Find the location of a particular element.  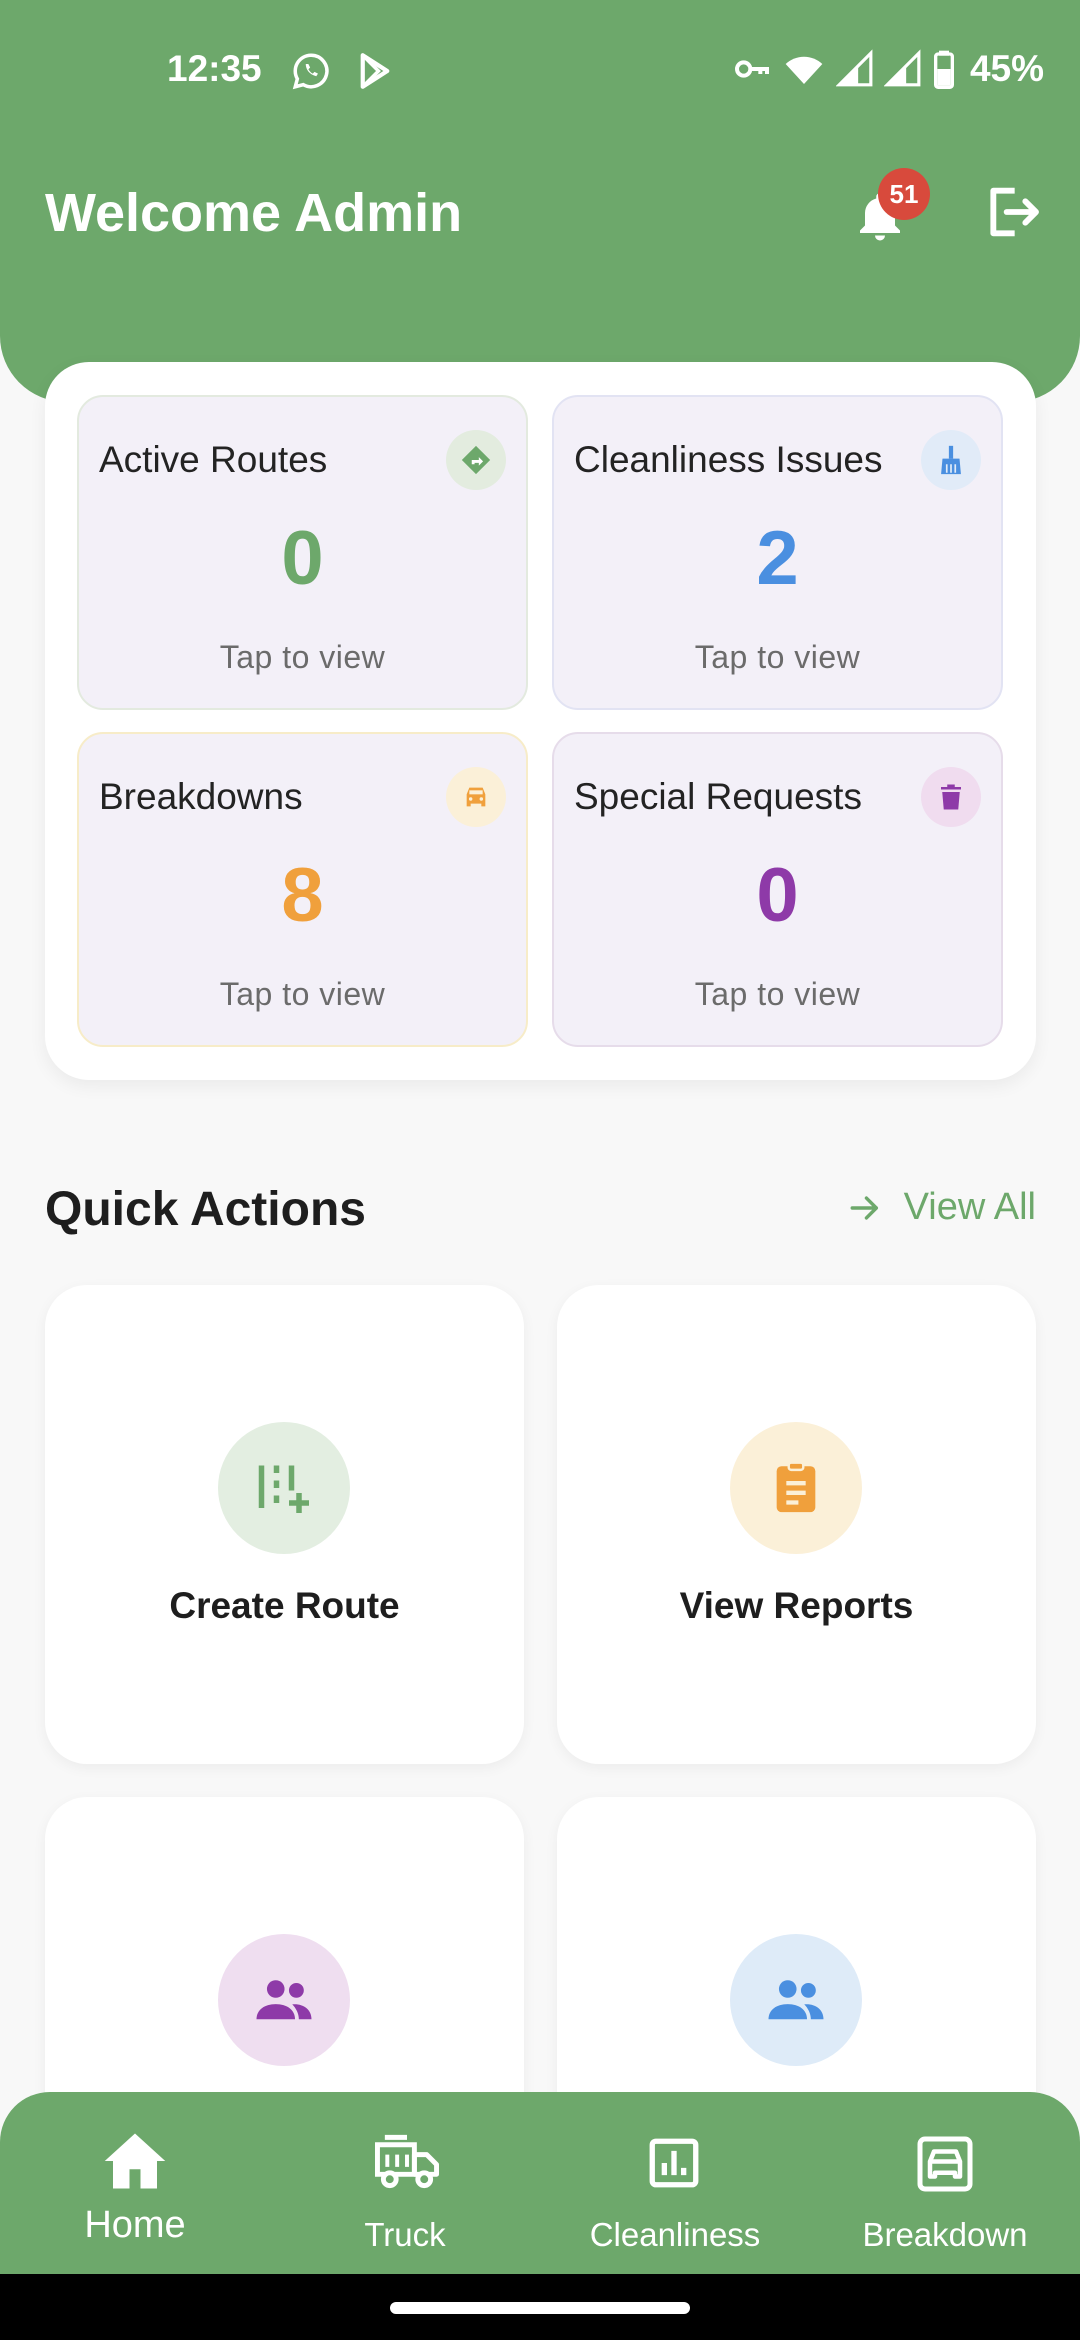

nav-label: Home is located at coordinates (135, 2225).